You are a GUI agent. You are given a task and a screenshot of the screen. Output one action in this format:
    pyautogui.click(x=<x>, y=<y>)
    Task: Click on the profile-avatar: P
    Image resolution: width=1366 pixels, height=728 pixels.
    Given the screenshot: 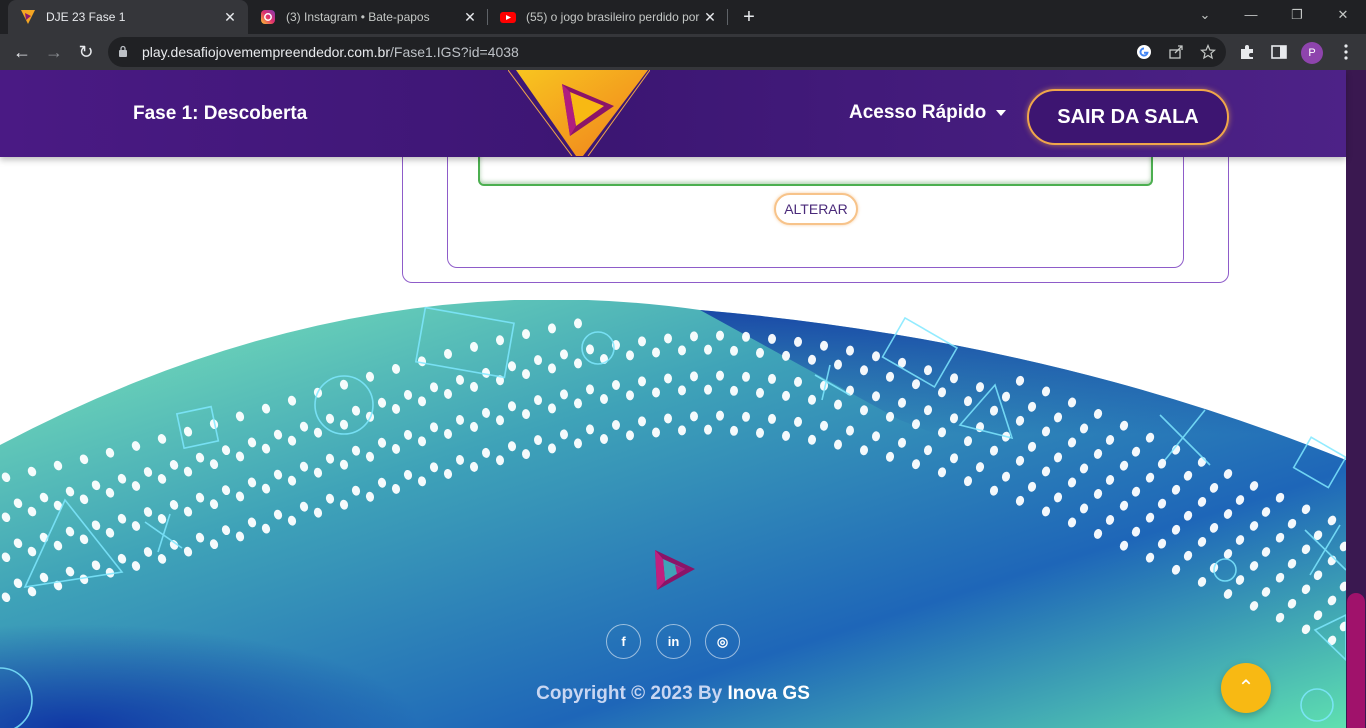 What is the action you would take?
    pyautogui.click(x=1312, y=53)
    